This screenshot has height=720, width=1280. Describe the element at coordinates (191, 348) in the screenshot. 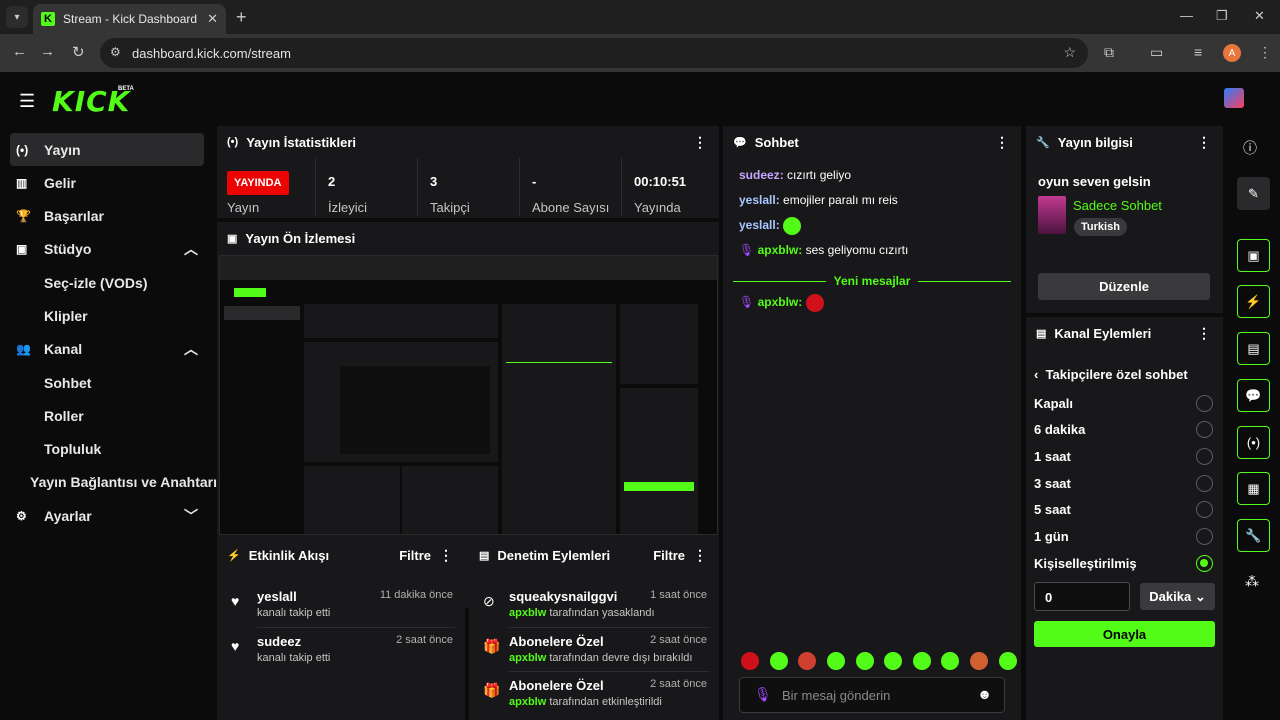

I see `chevron-up-icon: ︿` at that location.